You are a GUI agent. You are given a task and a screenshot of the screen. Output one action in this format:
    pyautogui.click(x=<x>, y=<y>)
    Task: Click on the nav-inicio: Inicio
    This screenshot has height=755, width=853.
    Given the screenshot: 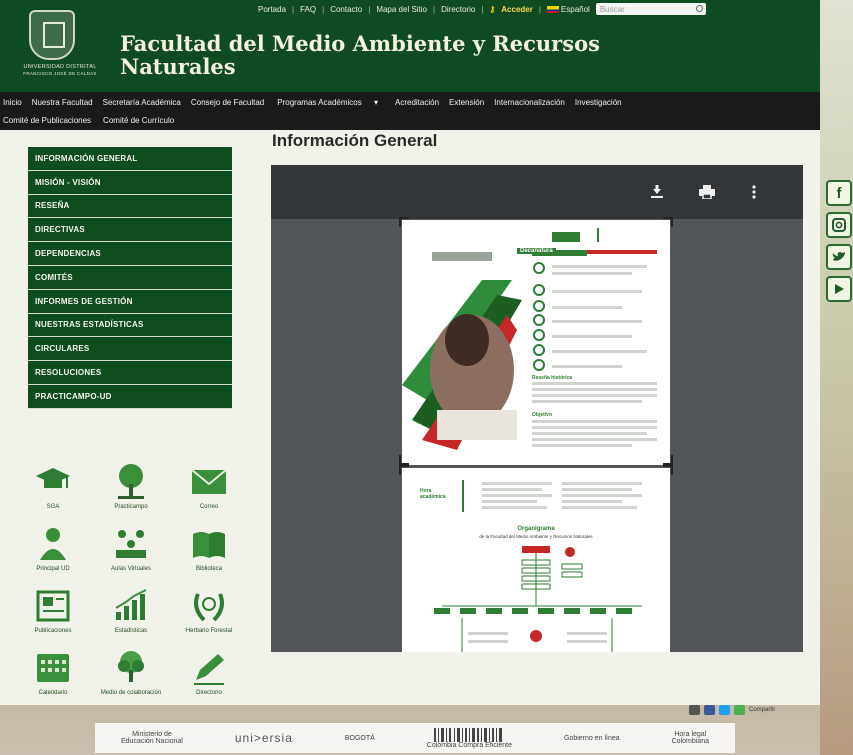 What is the action you would take?
    pyautogui.click(x=16, y=102)
    